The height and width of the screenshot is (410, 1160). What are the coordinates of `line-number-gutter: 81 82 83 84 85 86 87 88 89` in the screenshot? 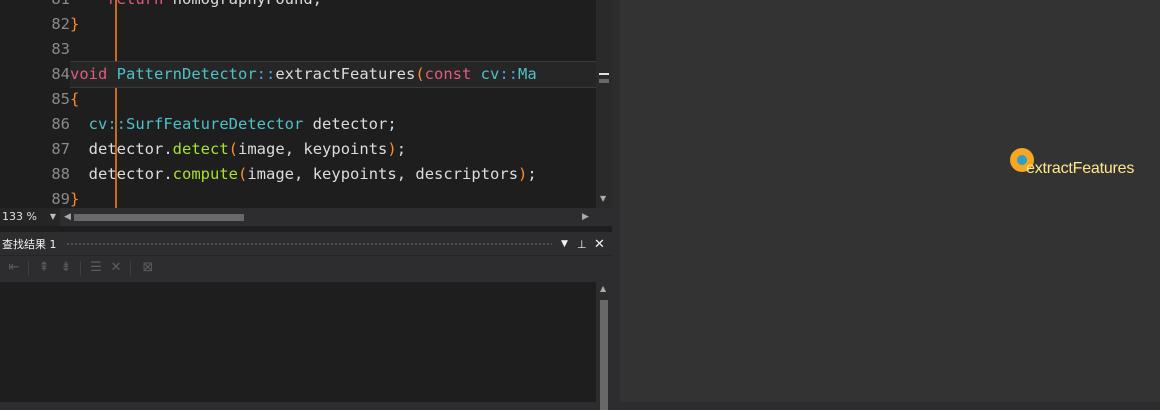 It's located at (35, 104).